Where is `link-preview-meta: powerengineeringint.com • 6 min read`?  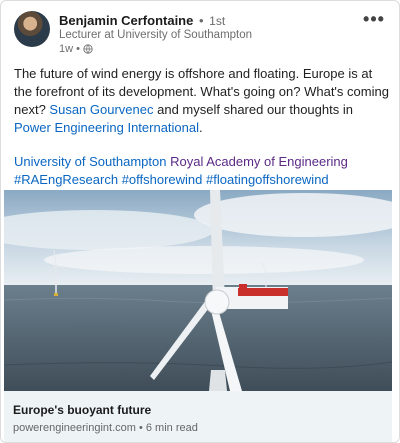
link-preview-meta: powerengineeringint.com • 6 min read is located at coordinates (105, 428).